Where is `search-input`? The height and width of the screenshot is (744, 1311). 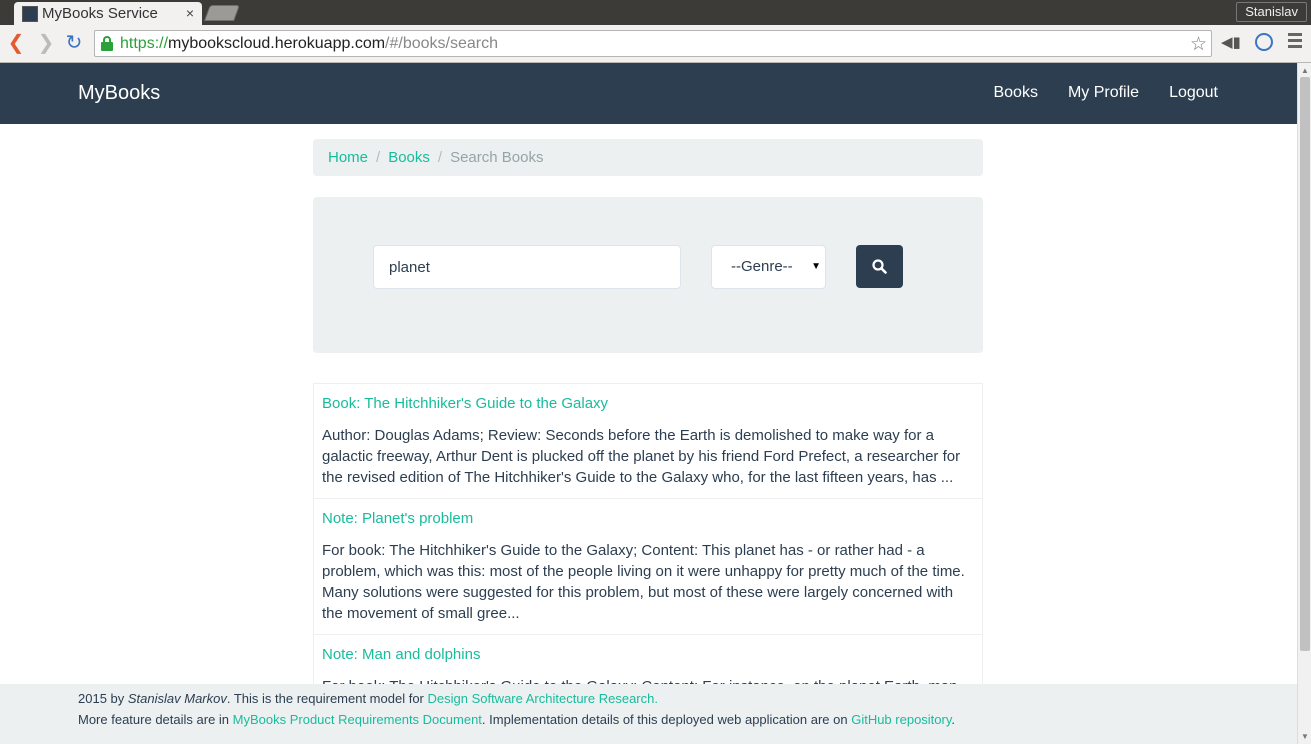
search-input is located at coordinates (527, 267).